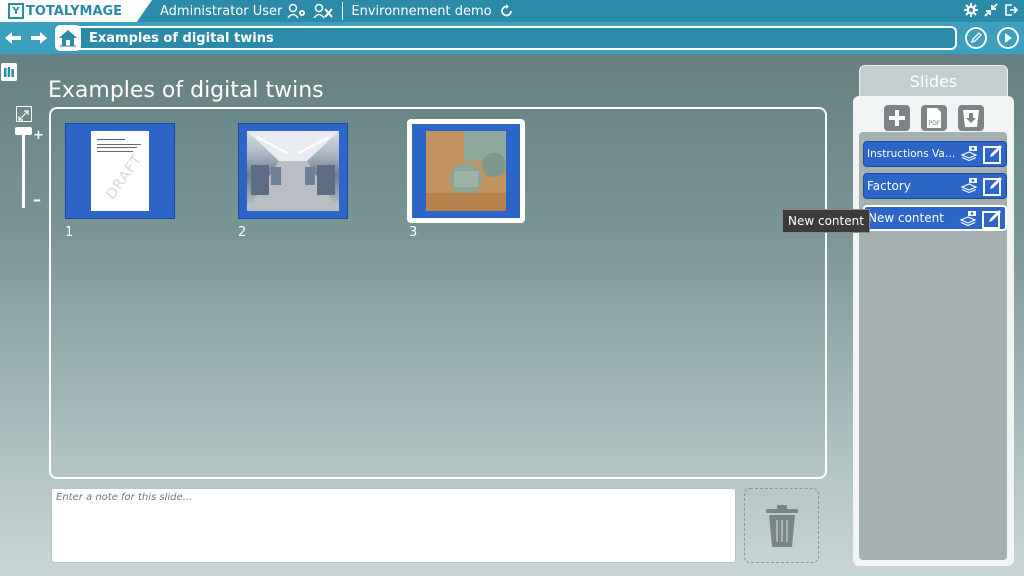 This screenshot has width=1024, height=576. I want to click on slide-note-input, so click(393, 525).